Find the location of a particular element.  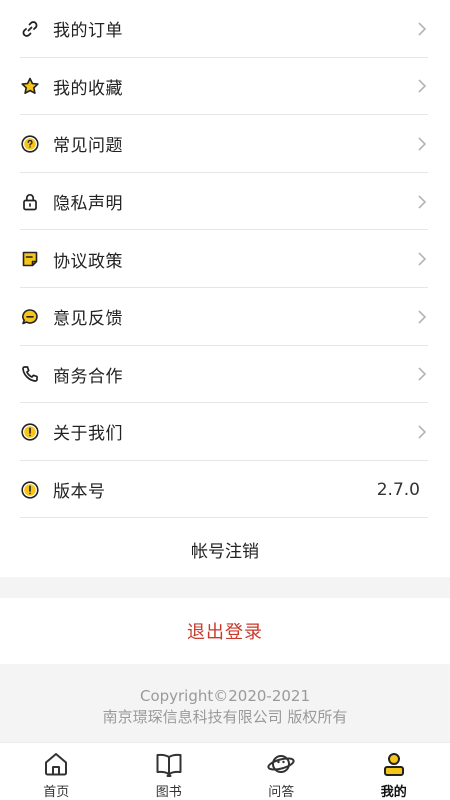

menu-item-label: 关于我们 is located at coordinates (88, 434).